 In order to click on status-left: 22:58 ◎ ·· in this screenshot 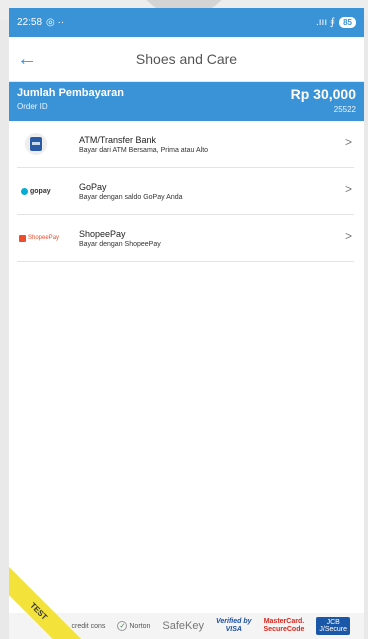, I will do `click(40, 22)`.